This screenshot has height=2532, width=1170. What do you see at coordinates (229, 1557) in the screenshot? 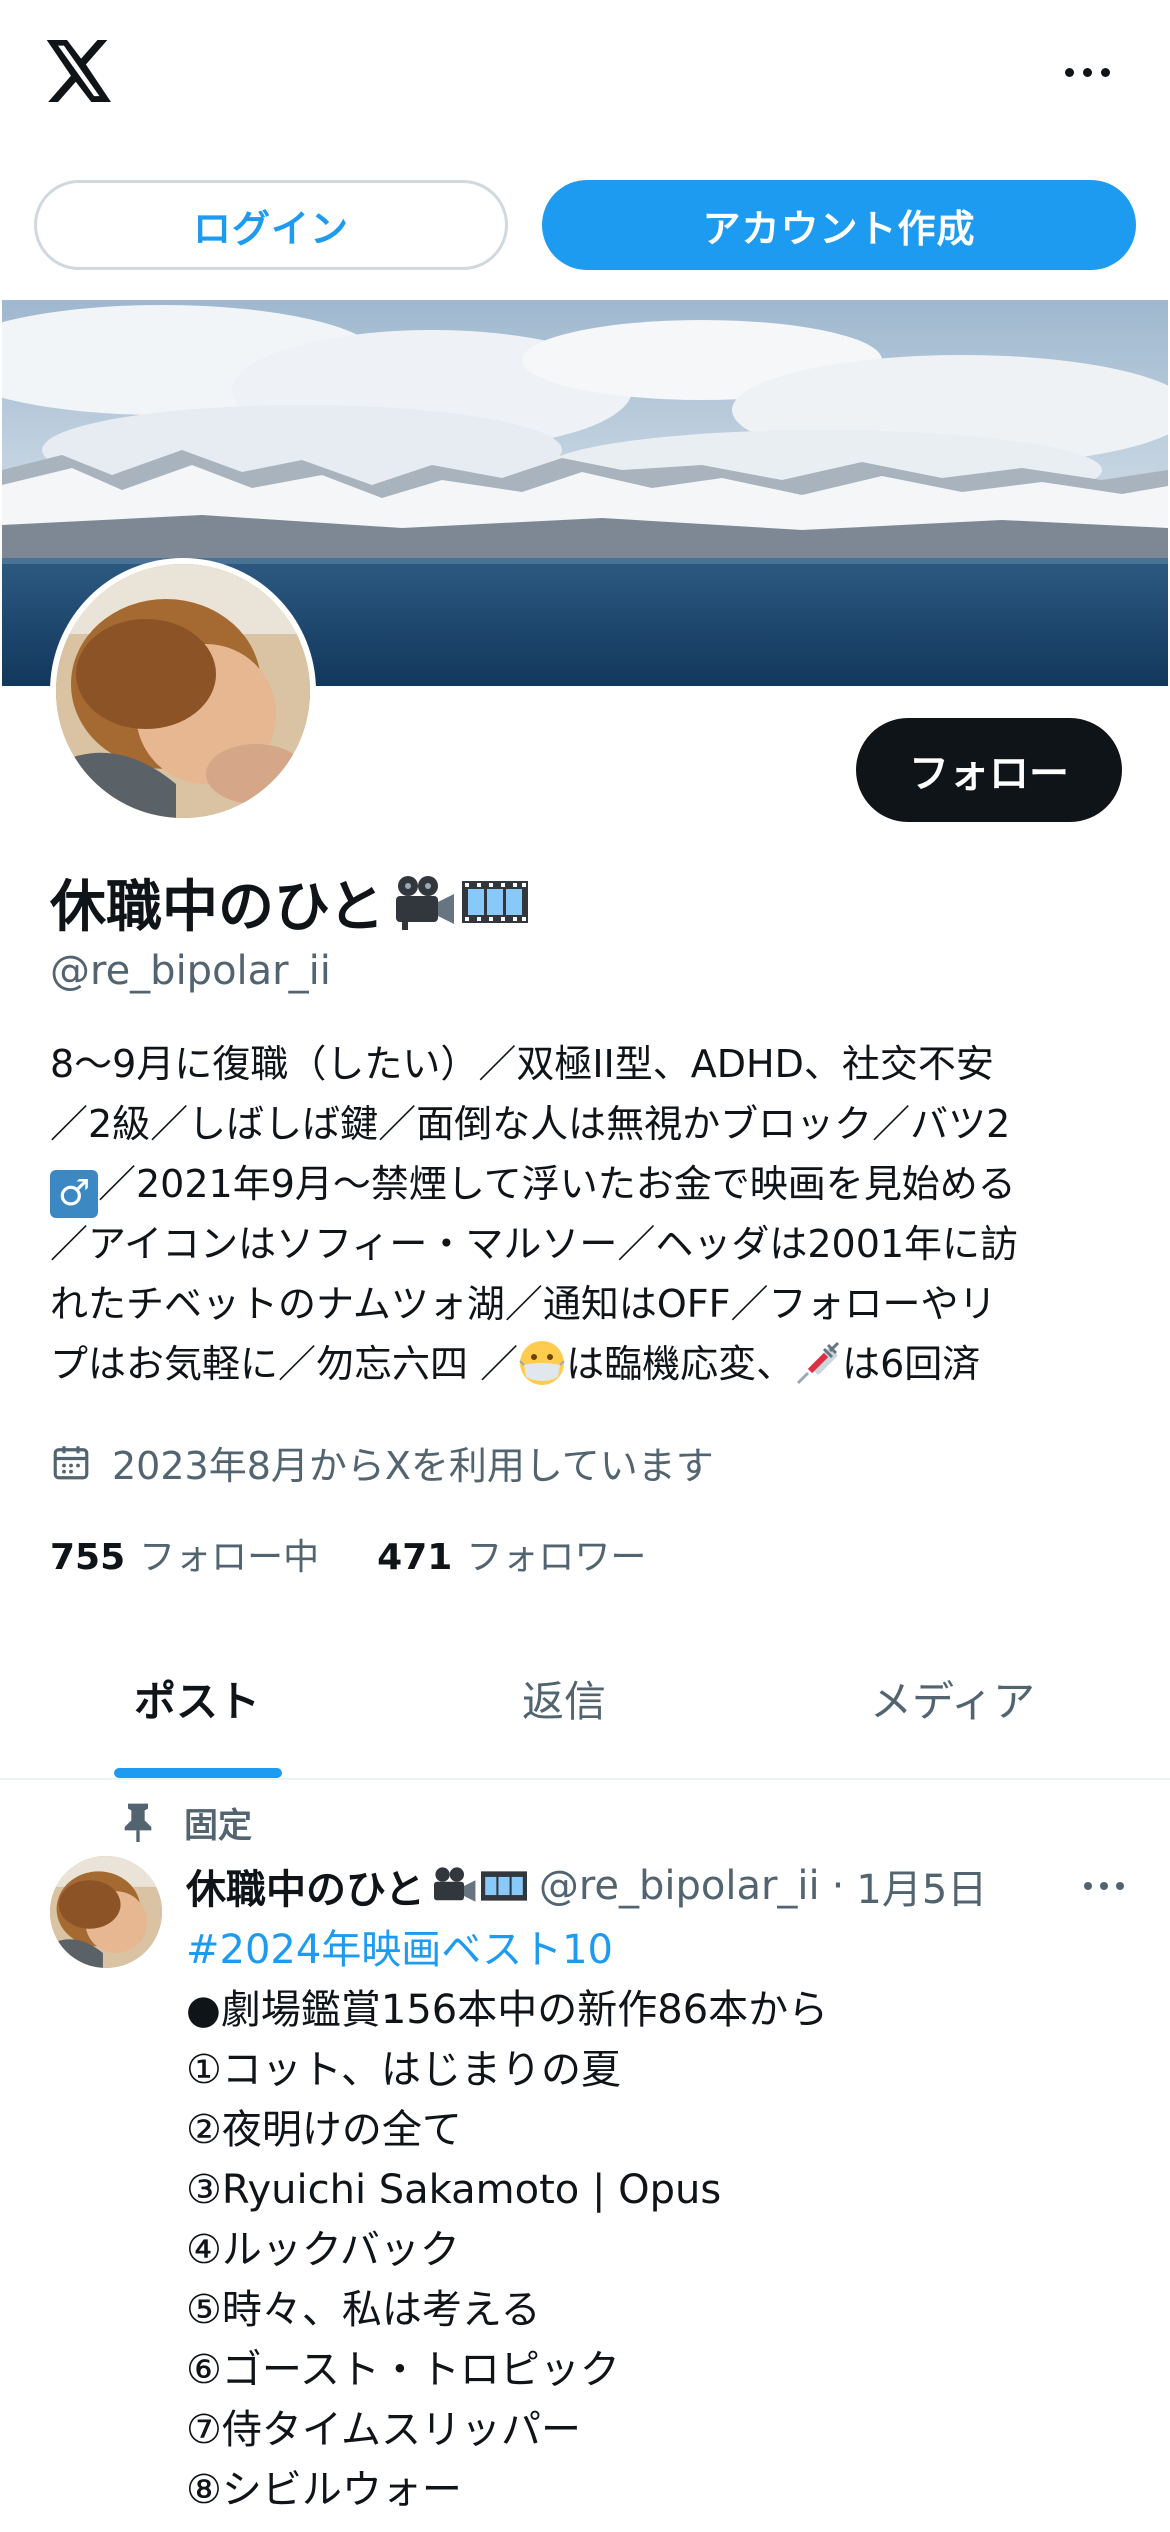
I see `following-label: フォロー中` at bounding box center [229, 1557].